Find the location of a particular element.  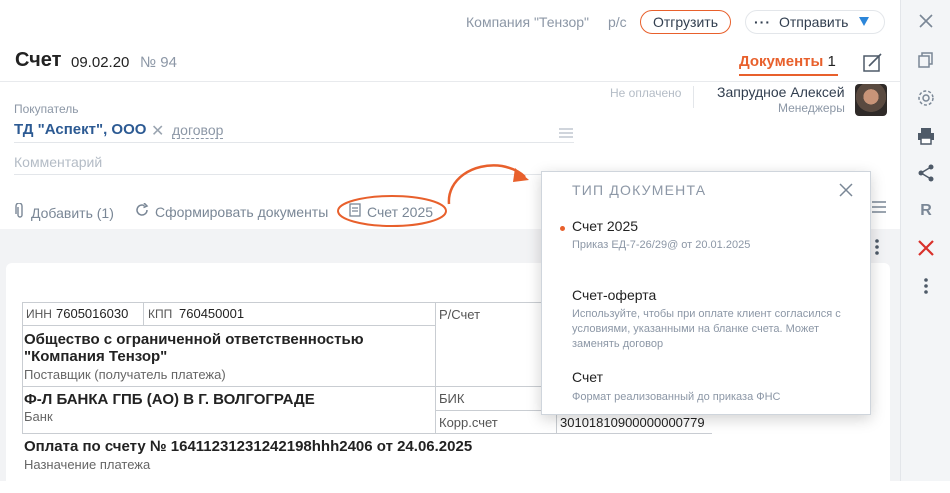

popup-title: ТИП ДОКУМЕНТА is located at coordinates (639, 190).